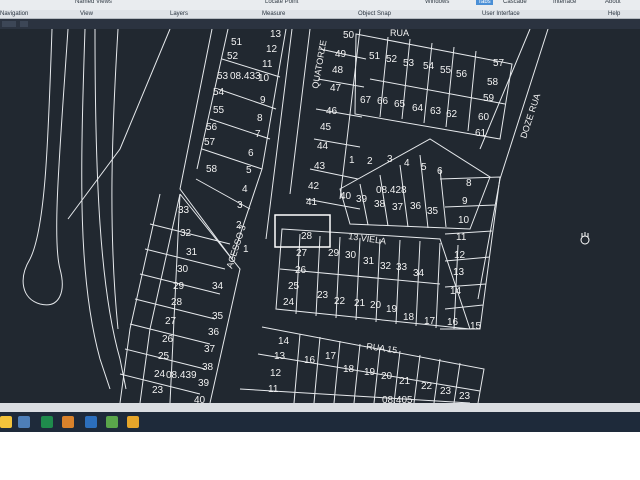 This screenshot has height=480, width=640. I want to click on lot-label: 52, so click(392, 59).